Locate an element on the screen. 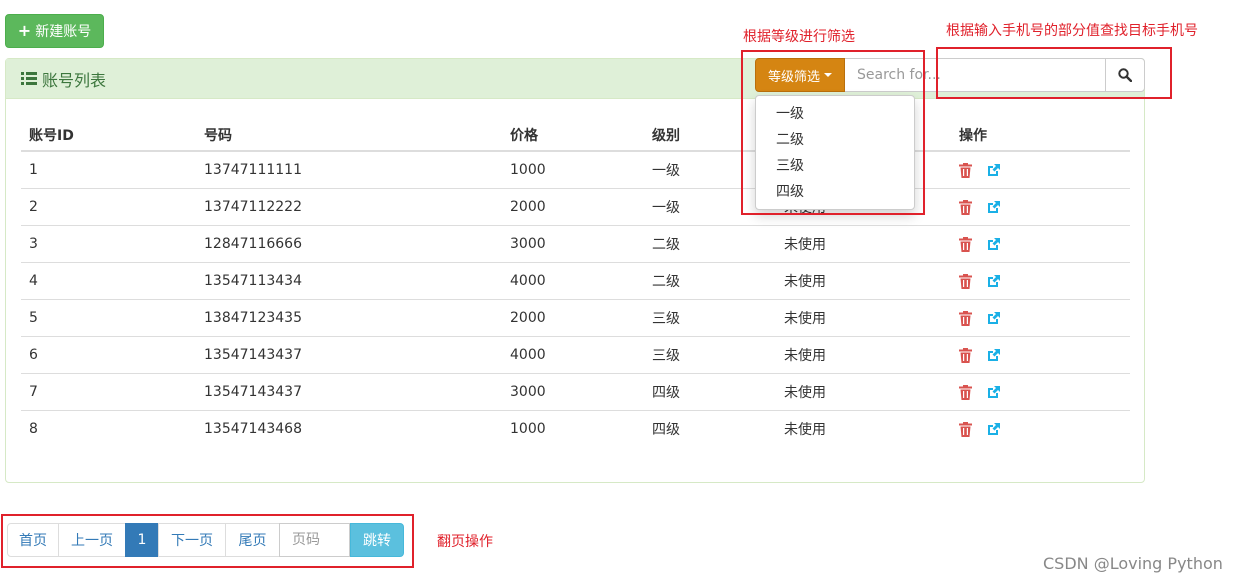 The width and height of the screenshot is (1242, 584). col-header-id: 账号ID is located at coordinates (108, 135).